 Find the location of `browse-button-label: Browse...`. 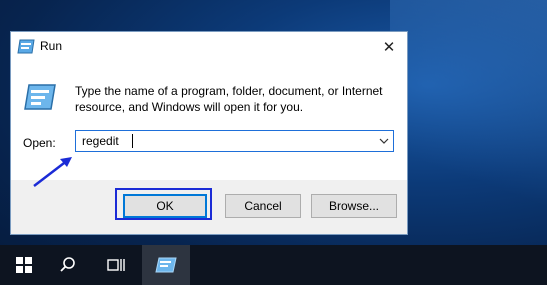

browse-button-label: Browse... is located at coordinates (353, 206).